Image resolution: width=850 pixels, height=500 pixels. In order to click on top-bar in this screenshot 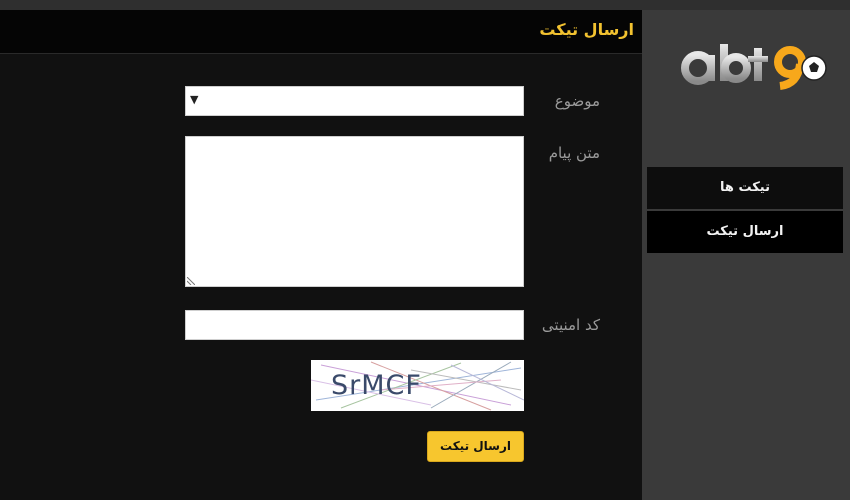, I will do `click(425, 5)`.